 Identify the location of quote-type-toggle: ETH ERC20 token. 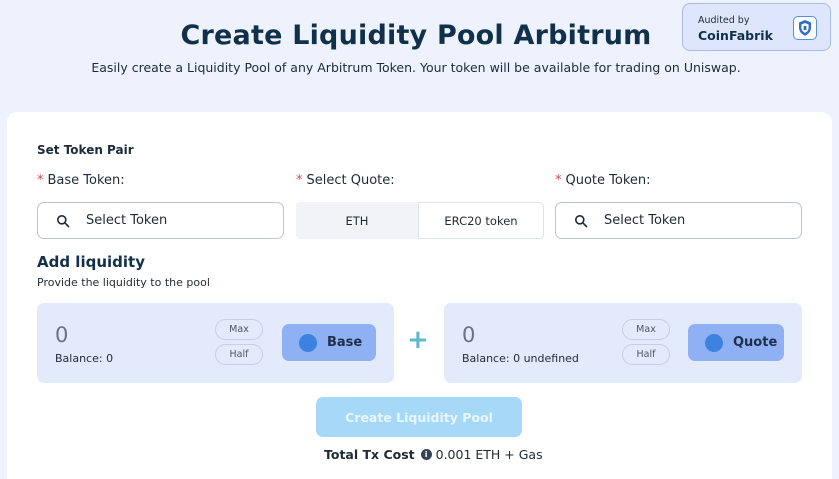
(420, 220).